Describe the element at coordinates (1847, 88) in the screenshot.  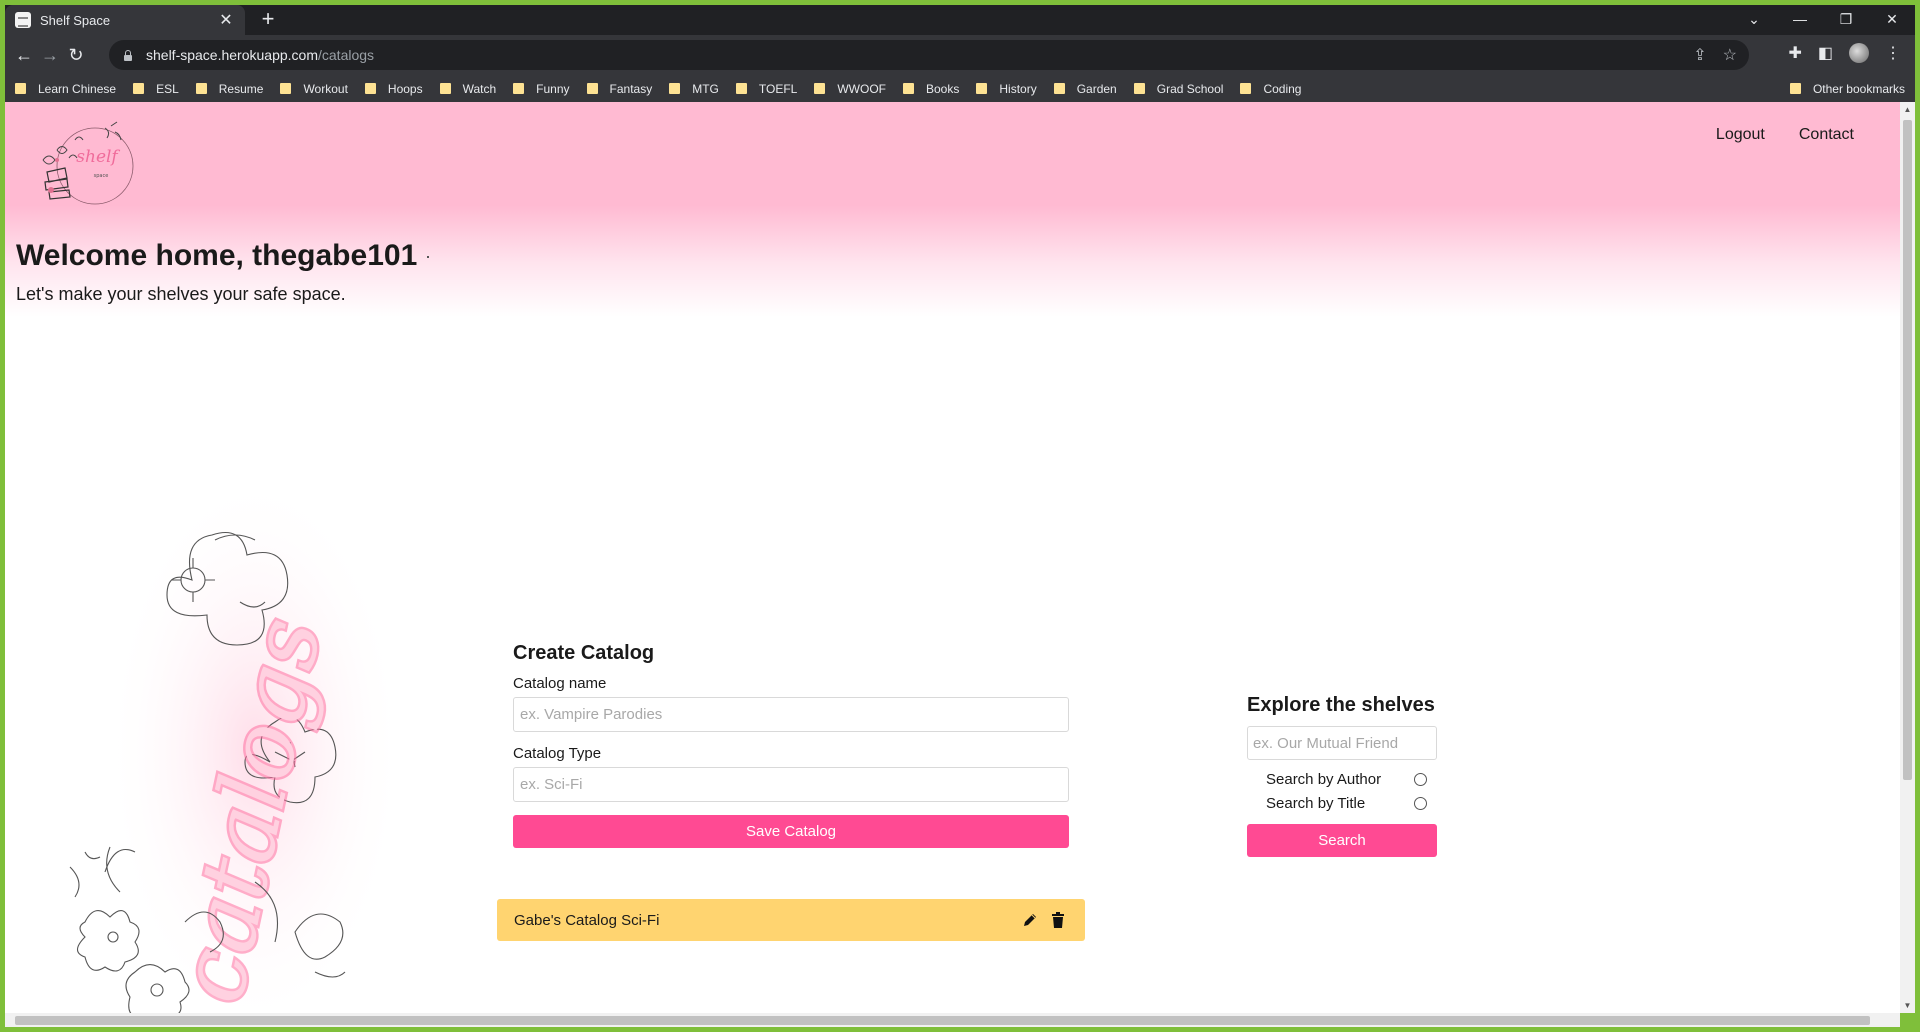
I see `other-bookmarks: Other bookmarks` at that location.